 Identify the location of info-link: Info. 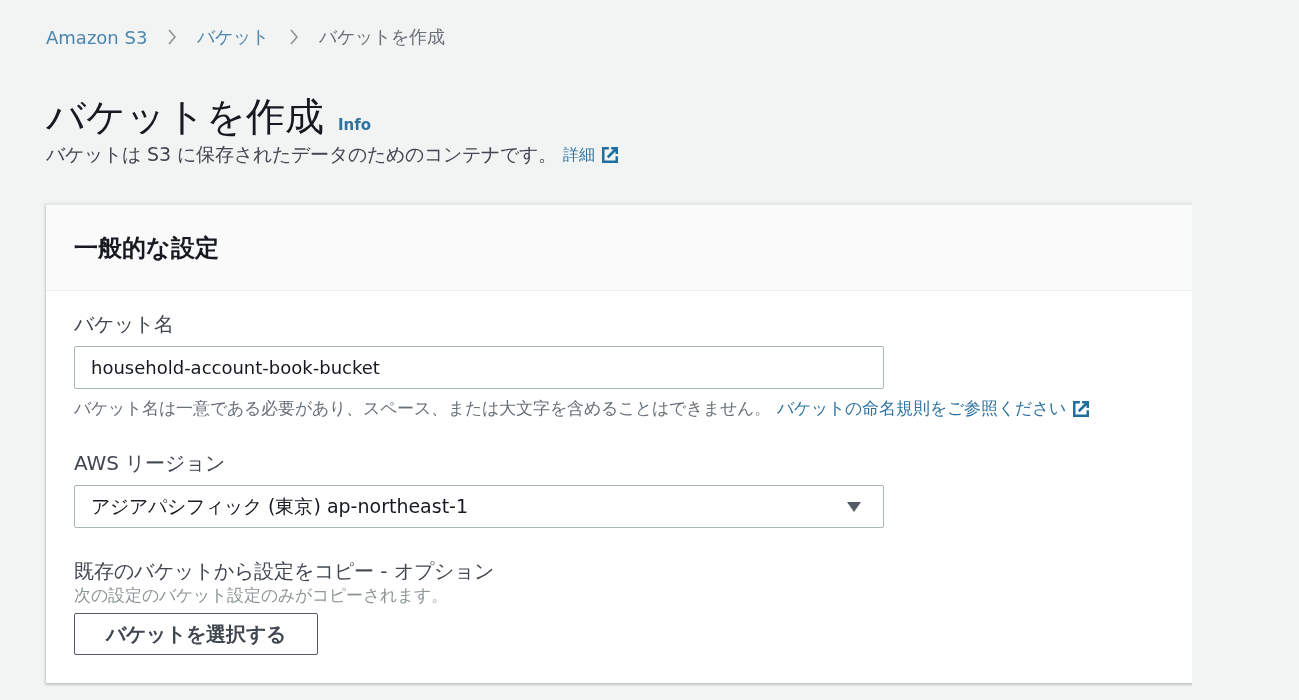
(355, 125).